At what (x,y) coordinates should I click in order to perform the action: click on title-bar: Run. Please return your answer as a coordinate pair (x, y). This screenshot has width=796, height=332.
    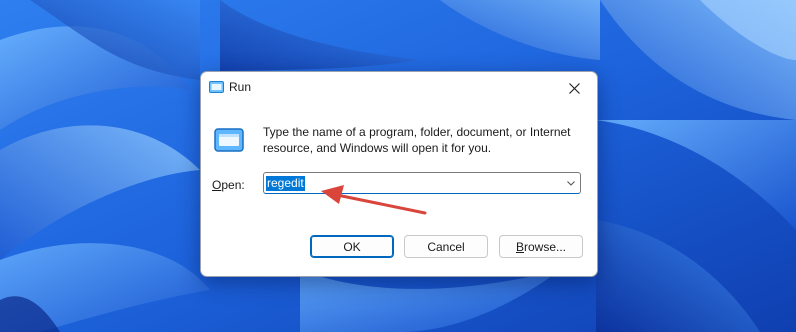
    Looking at the image, I should click on (399, 88).